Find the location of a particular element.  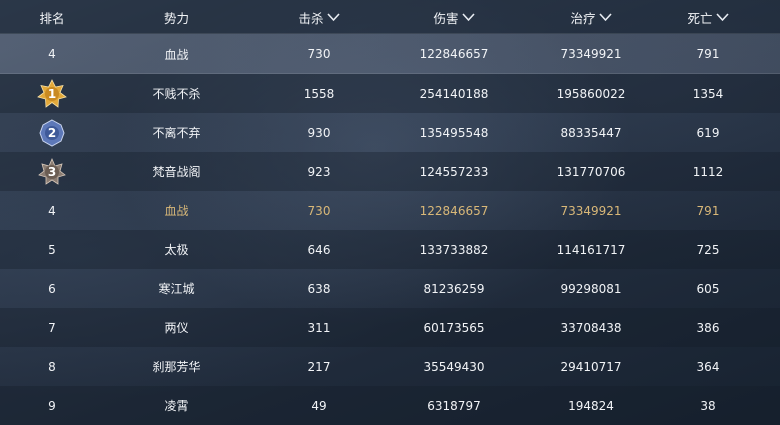

table-row: 3 梵音战阁 923 124557233 131770706 1112 is located at coordinates (390, 171).